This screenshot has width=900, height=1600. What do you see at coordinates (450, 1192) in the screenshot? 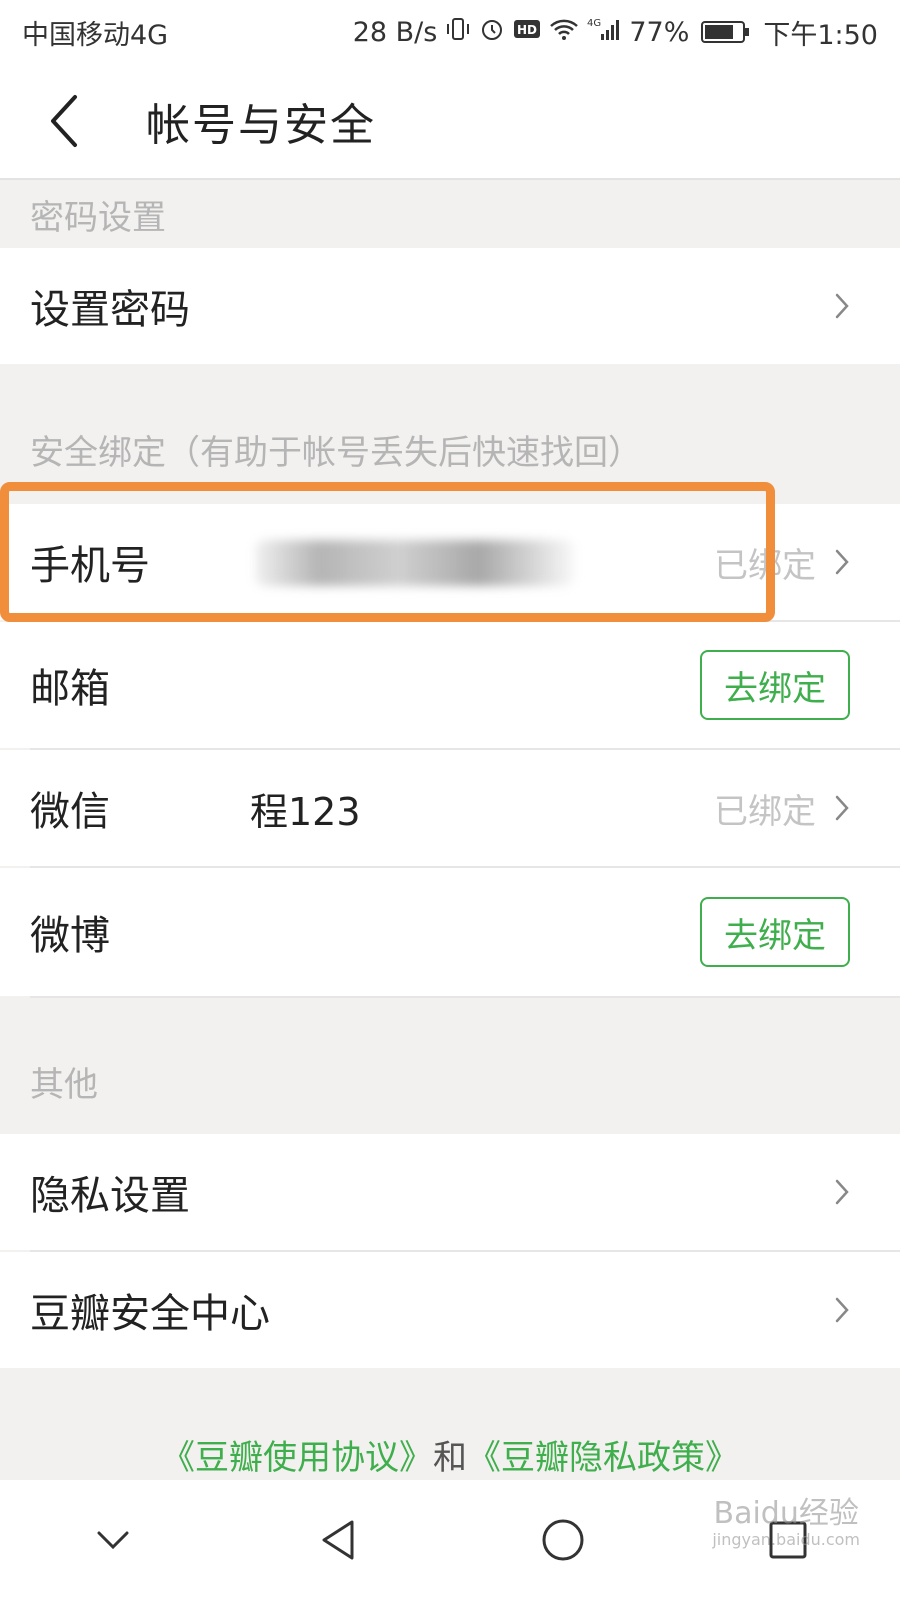
I see `row-privacy-settings: 隐私设置` at bounding box center [450, 1192].